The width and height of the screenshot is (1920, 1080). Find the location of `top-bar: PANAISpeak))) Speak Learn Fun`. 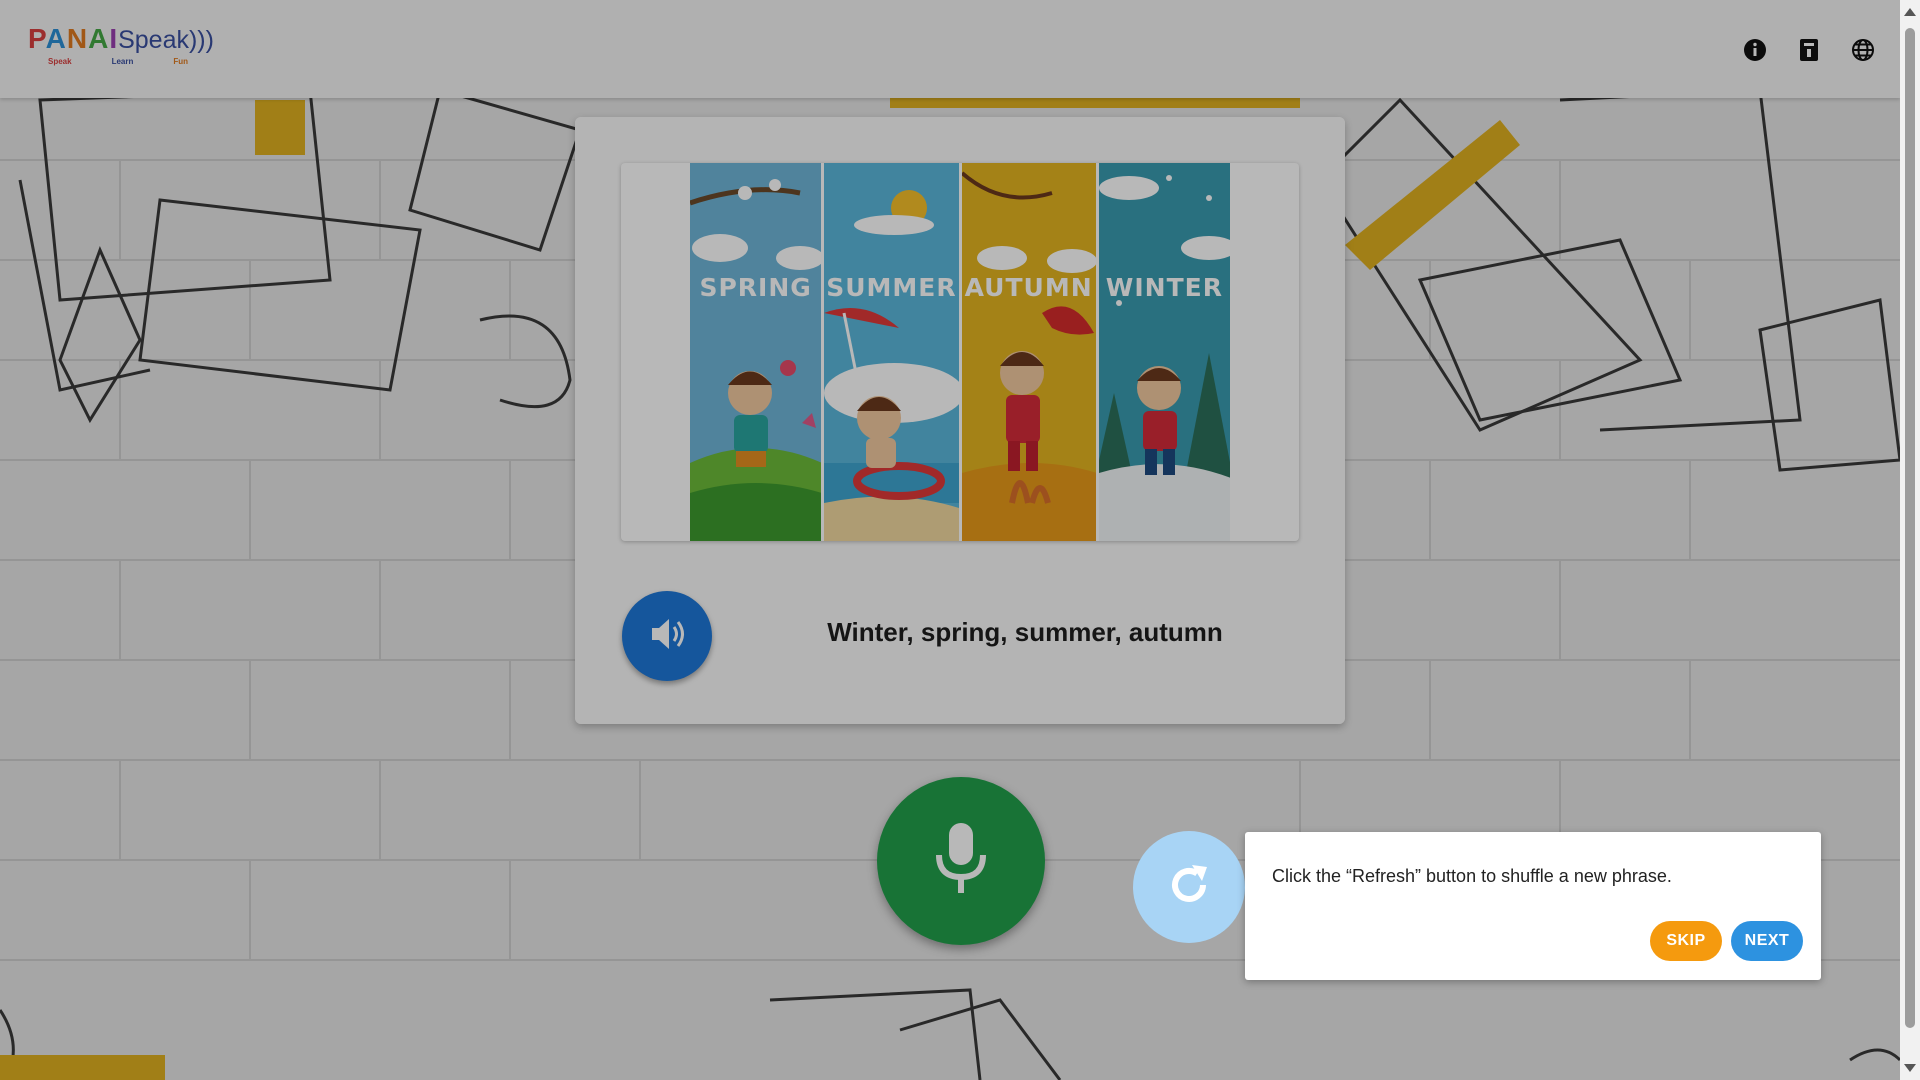

top-bar: PANAISpeak))) Speak Learn Fun is located at coordinates (950, 49).